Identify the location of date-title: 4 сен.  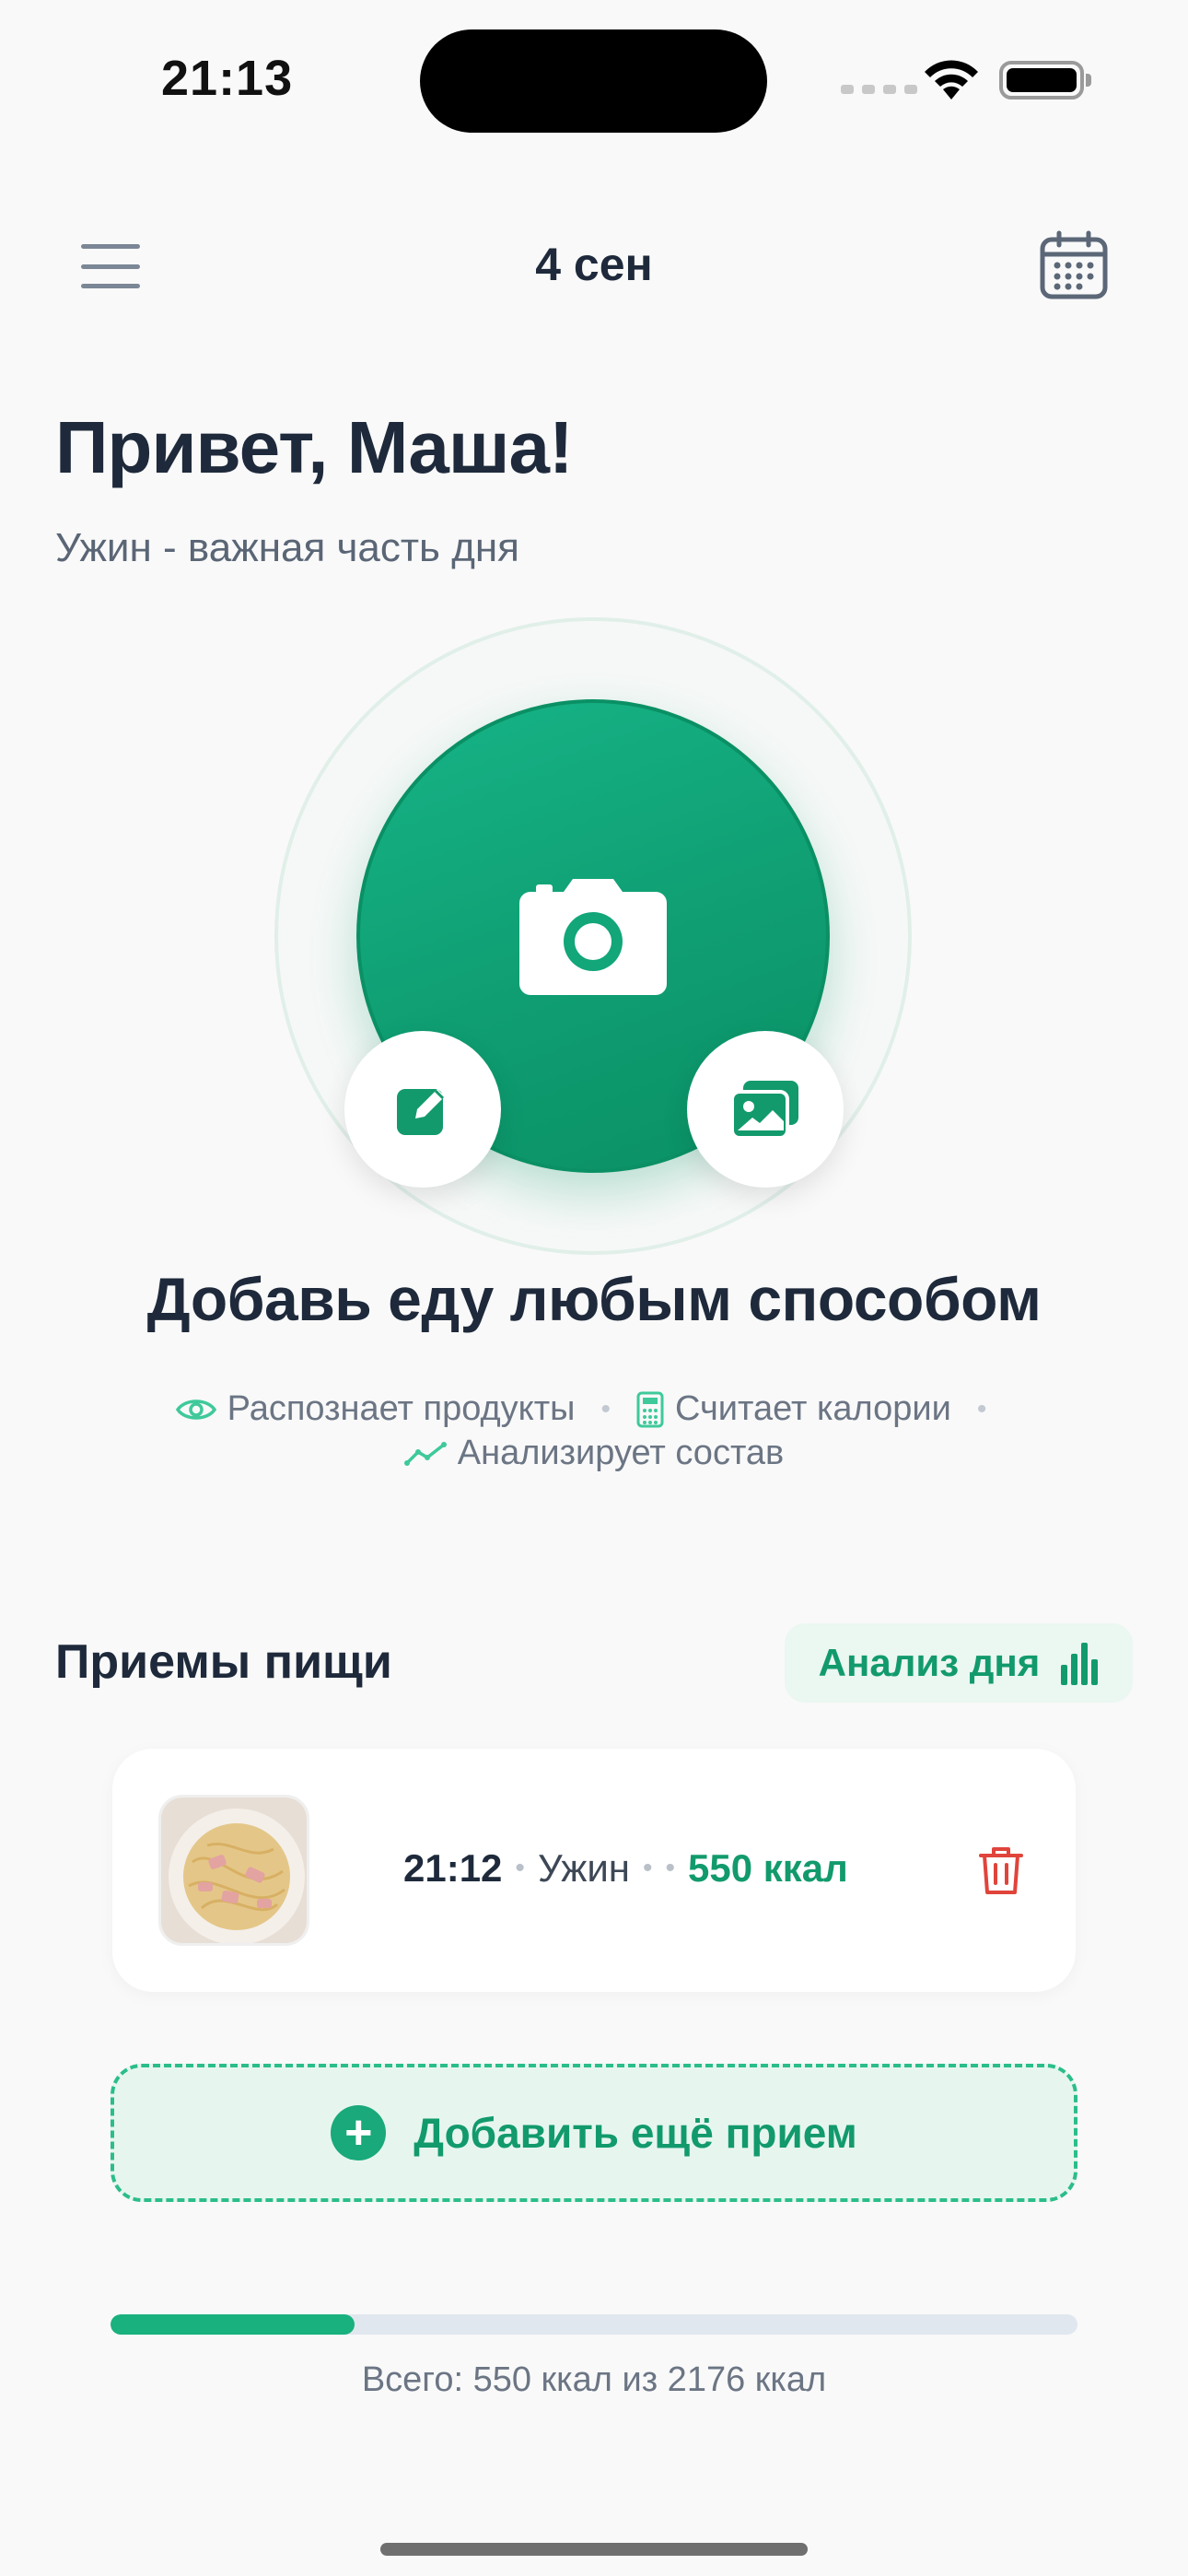
(594, 264).